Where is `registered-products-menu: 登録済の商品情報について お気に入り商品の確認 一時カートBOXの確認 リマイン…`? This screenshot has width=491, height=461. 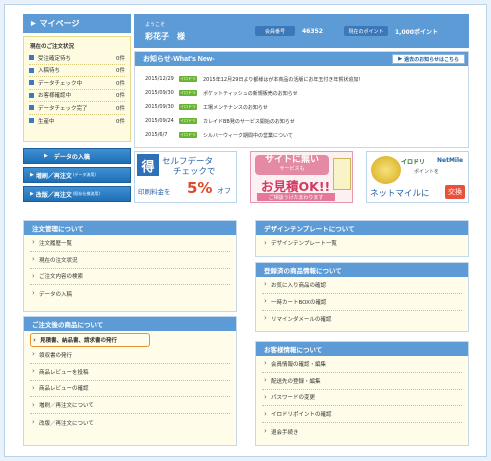 registered-products-menu: 登録済の商品情報について お気に入り商品の確認 一時カートBOXの確認 リマイン… is located at coordinates (362, 297).